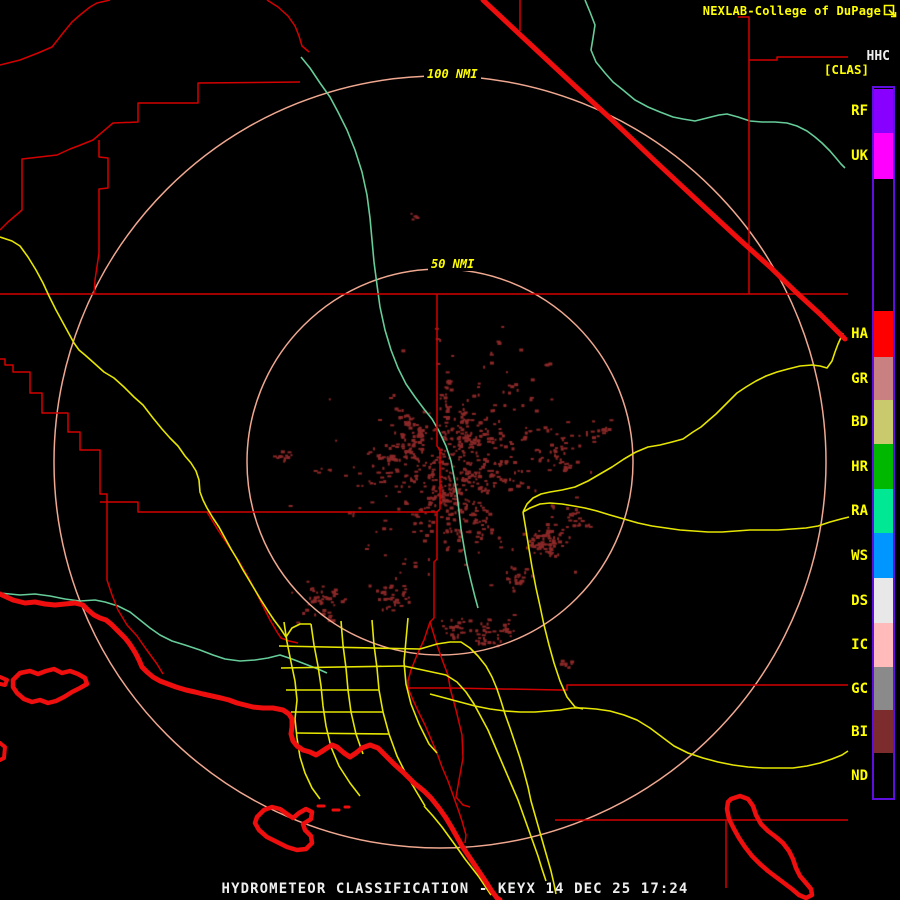  What do you see at coordinates (859, 555) in the screenshot?
I see `legend-label-WS: WS` at bounding box center [859, 555].